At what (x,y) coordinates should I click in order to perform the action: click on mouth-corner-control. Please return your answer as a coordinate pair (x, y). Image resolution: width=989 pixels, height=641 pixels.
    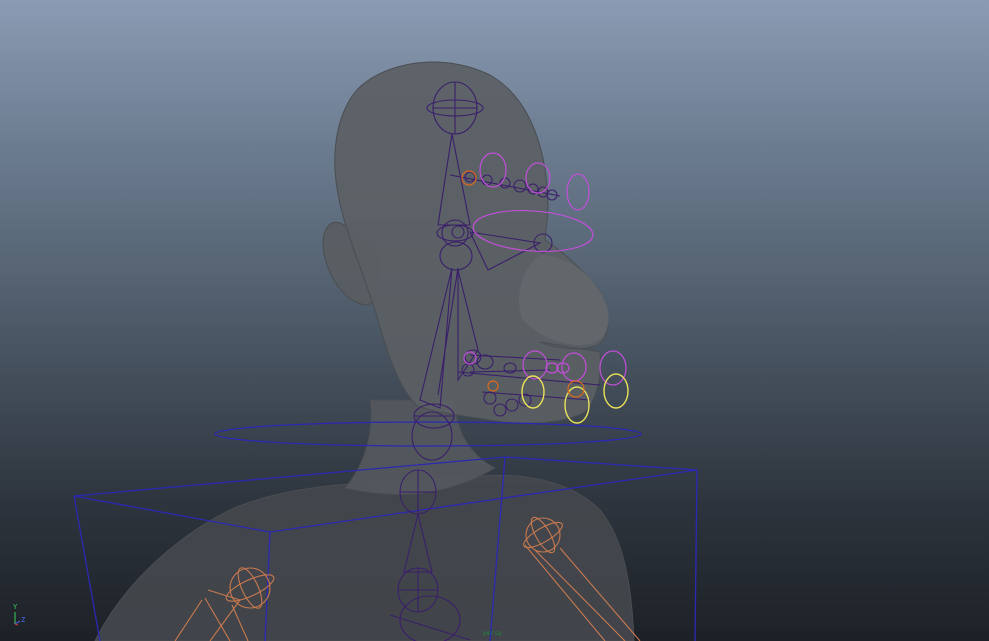
    Looking at the image, I should click on (613, 368).